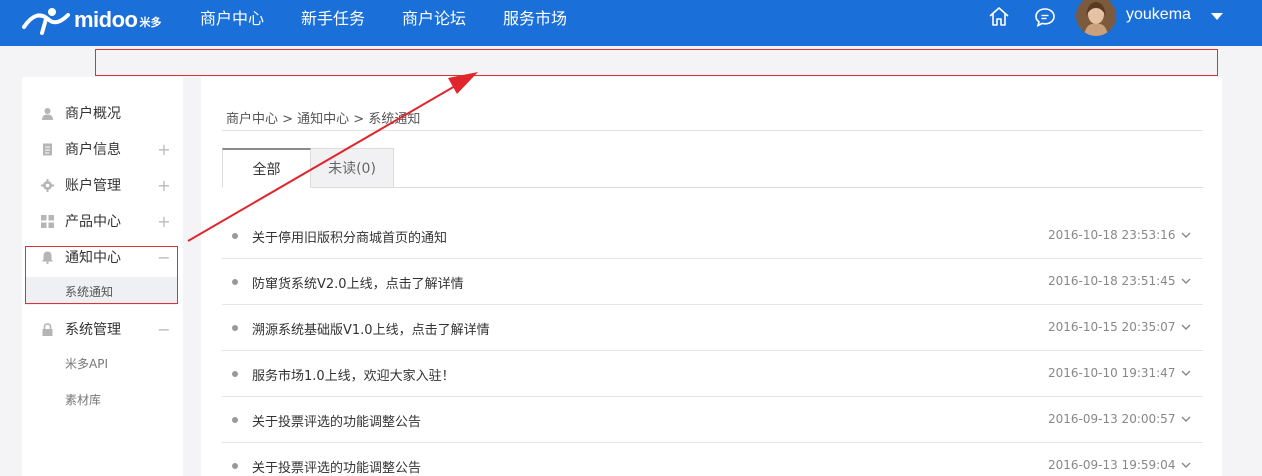 The height and width of the screenshot is (476, 1262). I want to click on sidebar-subitem-system-notice: 系统通知, so click(101, 291).